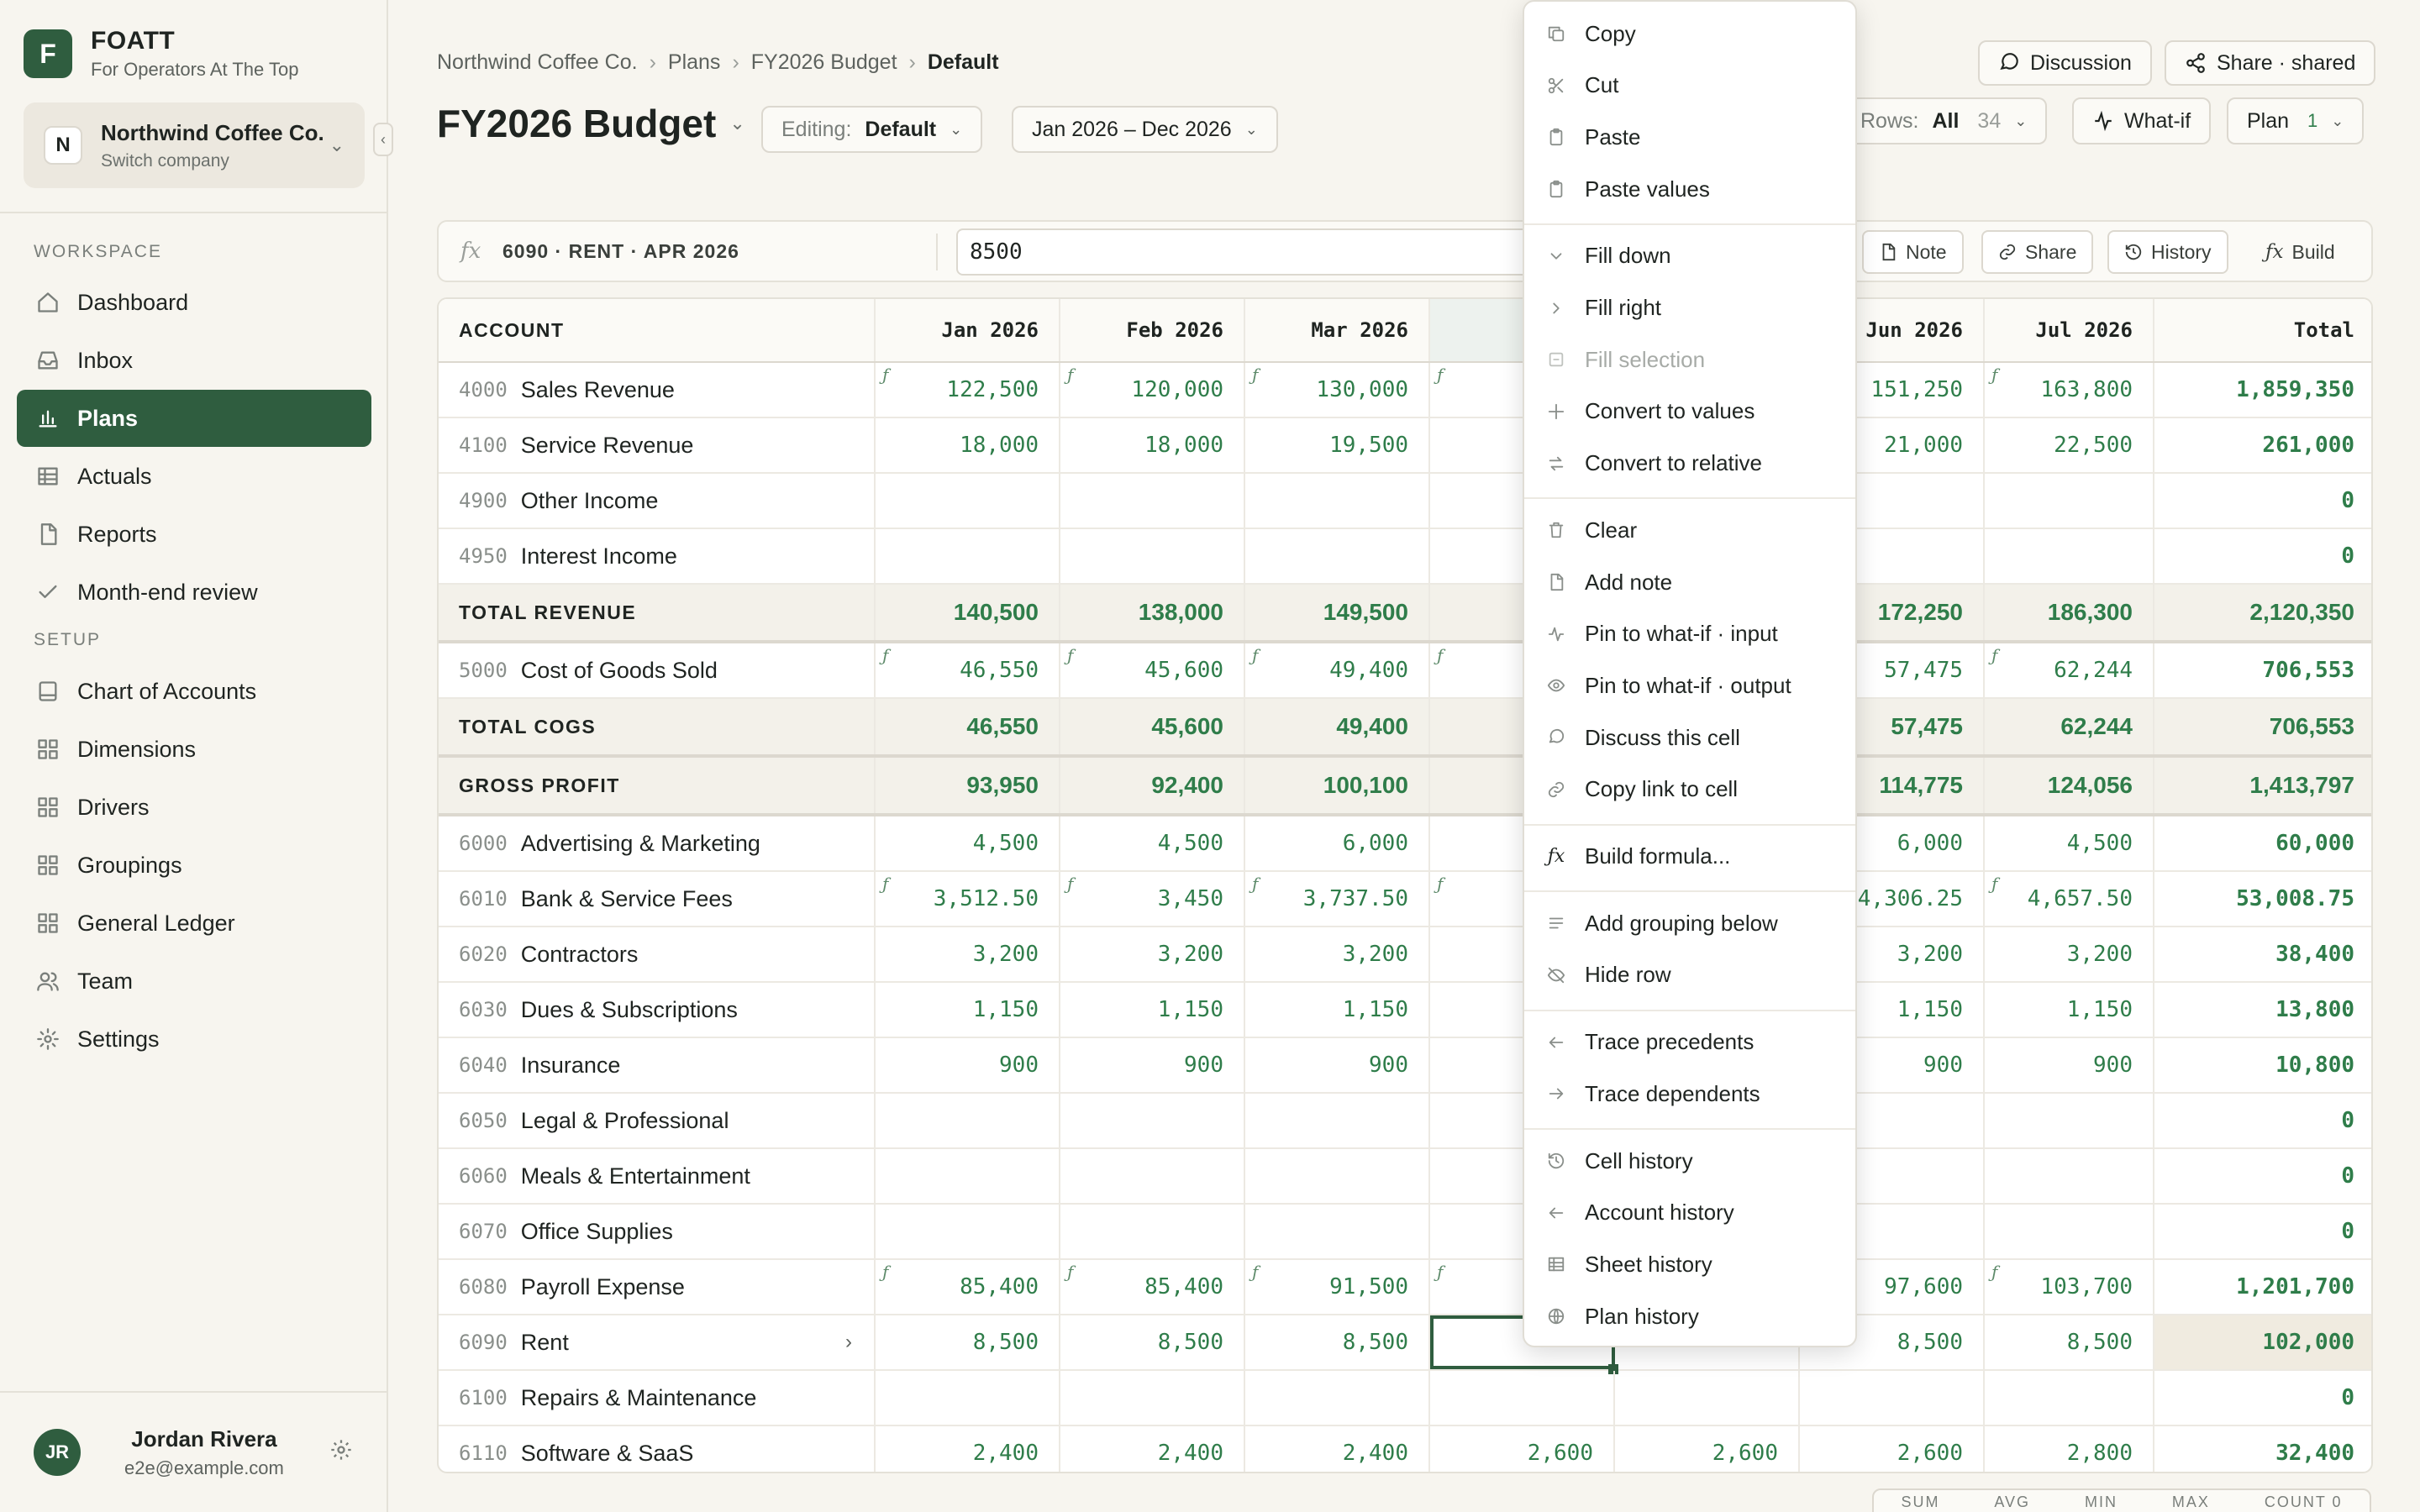 The image size is (2420, 1512). What do you see at coordinates (2069, 1449) in the screenshot?
I see `value-cell: 2,800` at bounding box center [2069, 1449].